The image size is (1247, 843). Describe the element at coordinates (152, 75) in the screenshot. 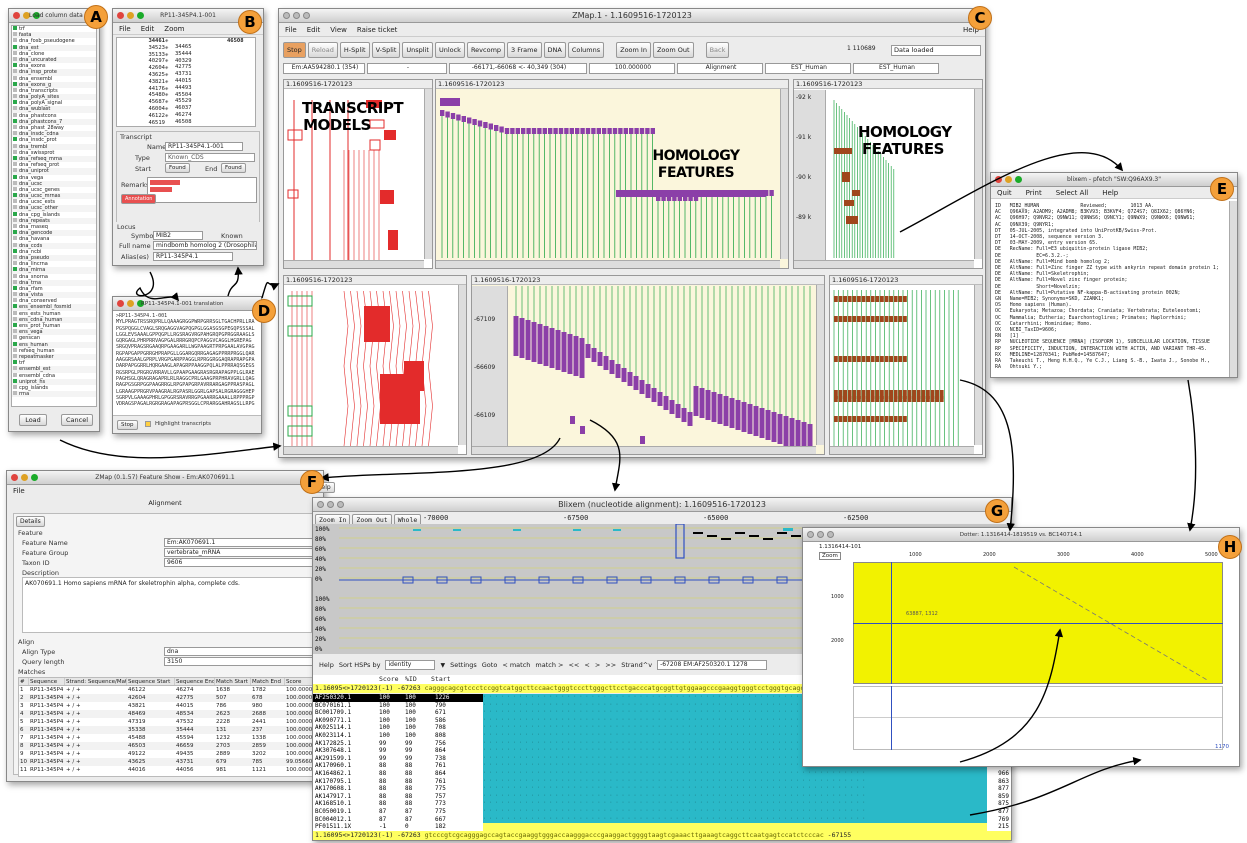

I see `exon-start: 43625` at that location.